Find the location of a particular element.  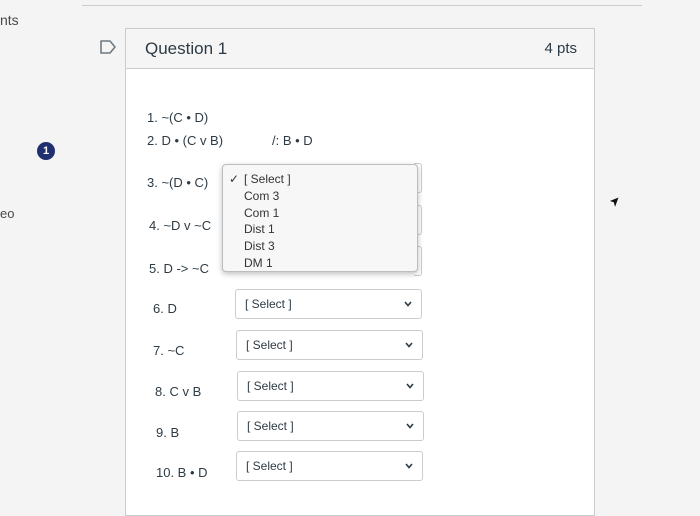

step-8-label: 8. C v B is located at coordinates (178, 391).